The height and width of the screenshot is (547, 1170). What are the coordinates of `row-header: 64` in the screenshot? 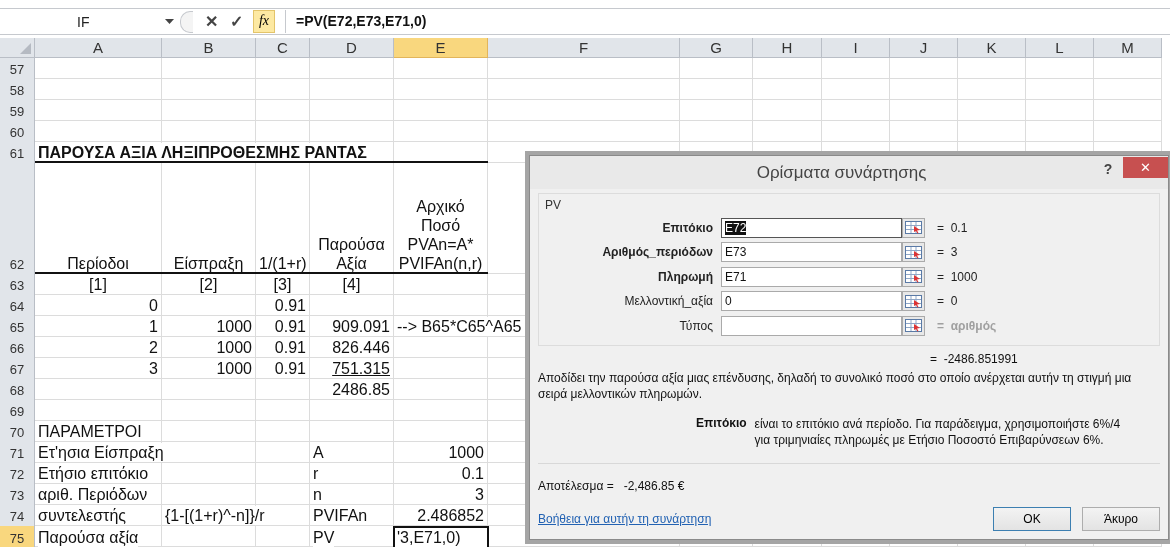 It's located at (17, 305).